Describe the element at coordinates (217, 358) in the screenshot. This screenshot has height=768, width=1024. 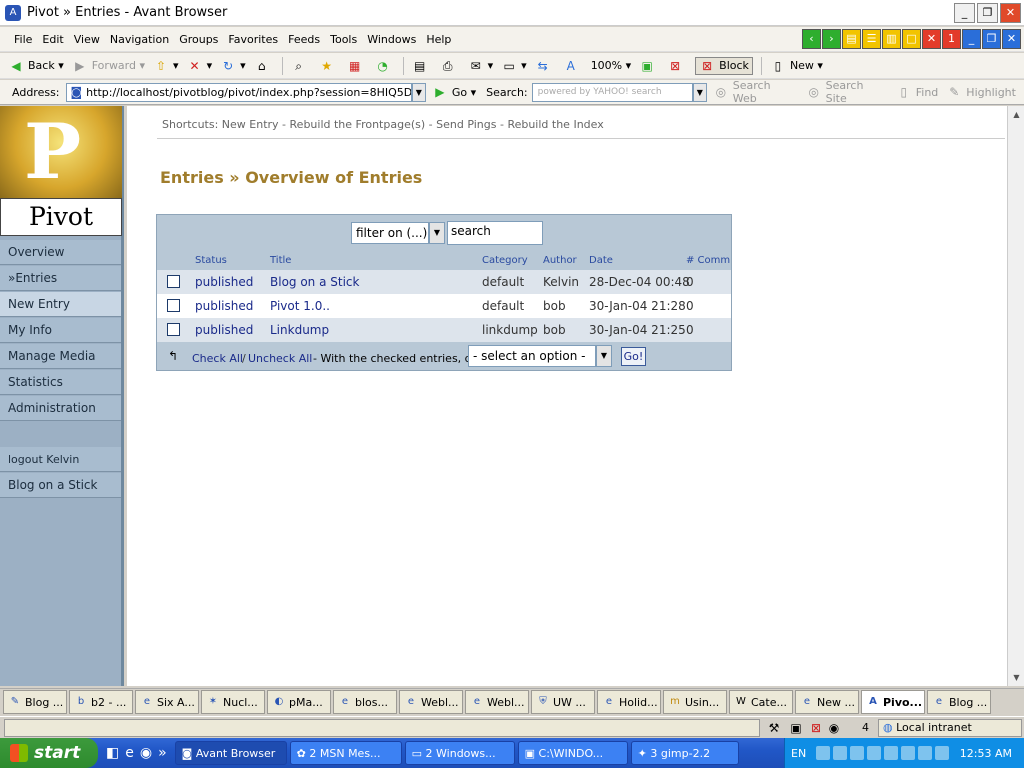
I see `check-all-link: Check All` at that location.